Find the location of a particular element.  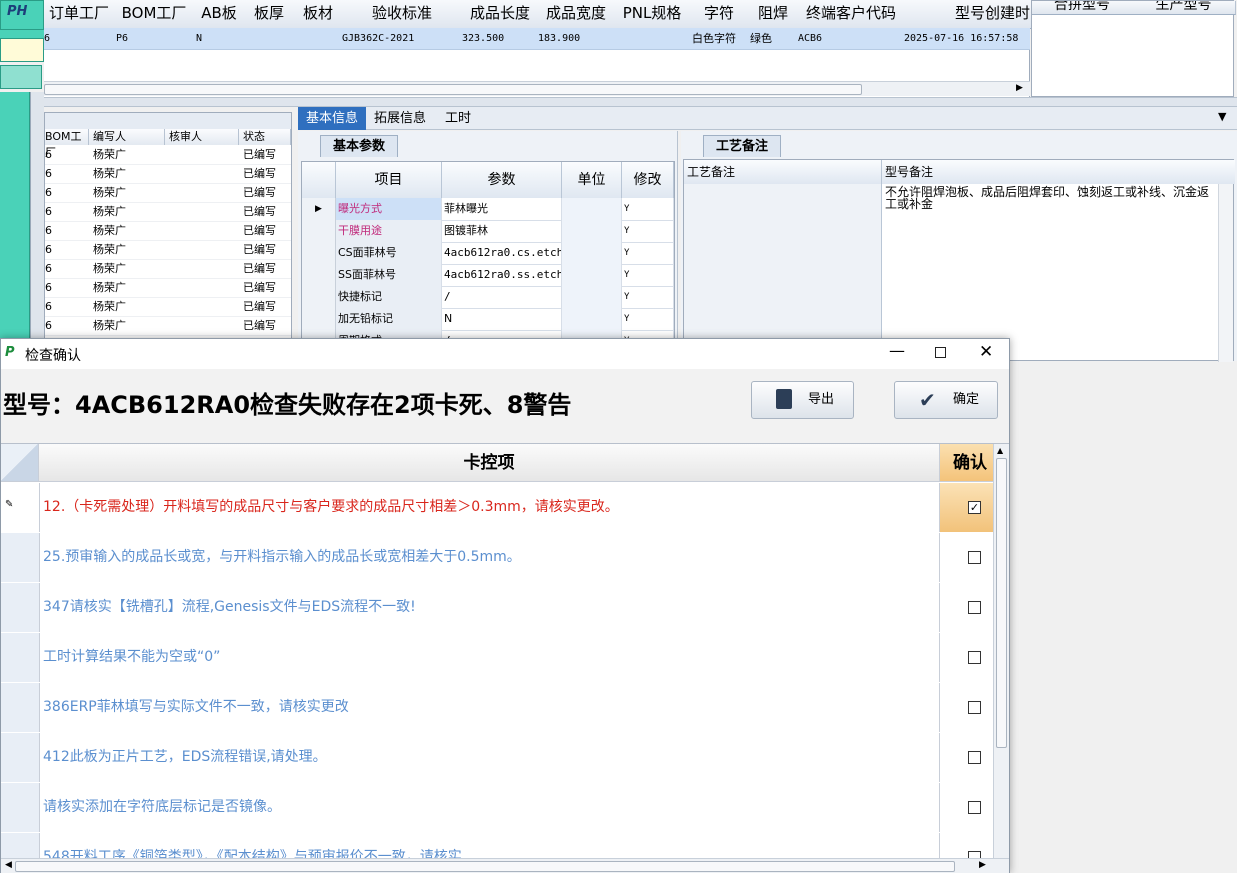

param-cell-item: CS面菲林号 is located at coordinates (389, 253).